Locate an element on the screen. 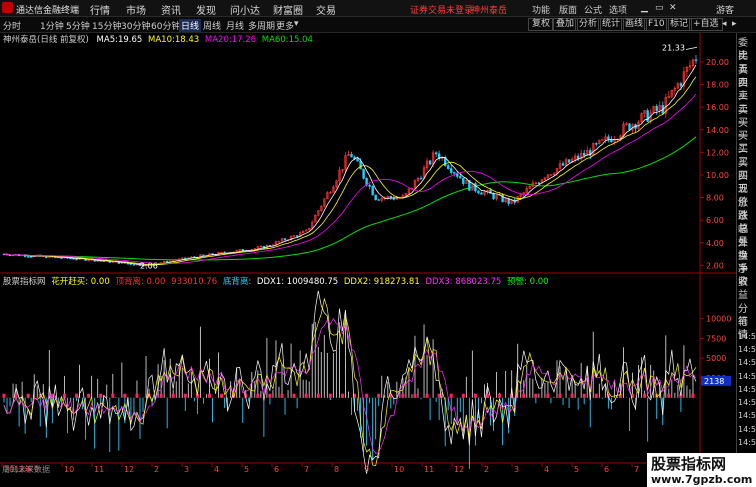 This screenshot has width=756, height=487. x-tick-label: 12 is located at coordinates (459, 469).